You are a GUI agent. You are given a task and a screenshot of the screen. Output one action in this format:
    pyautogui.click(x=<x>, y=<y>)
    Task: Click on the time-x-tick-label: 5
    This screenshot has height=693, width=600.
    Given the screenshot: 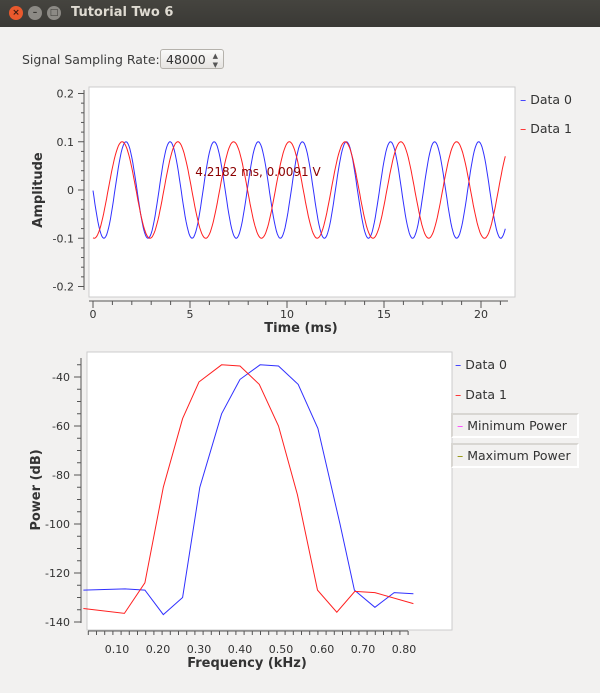 What is the action you would take?
    pyautogui.click(x=190, y=314)
    